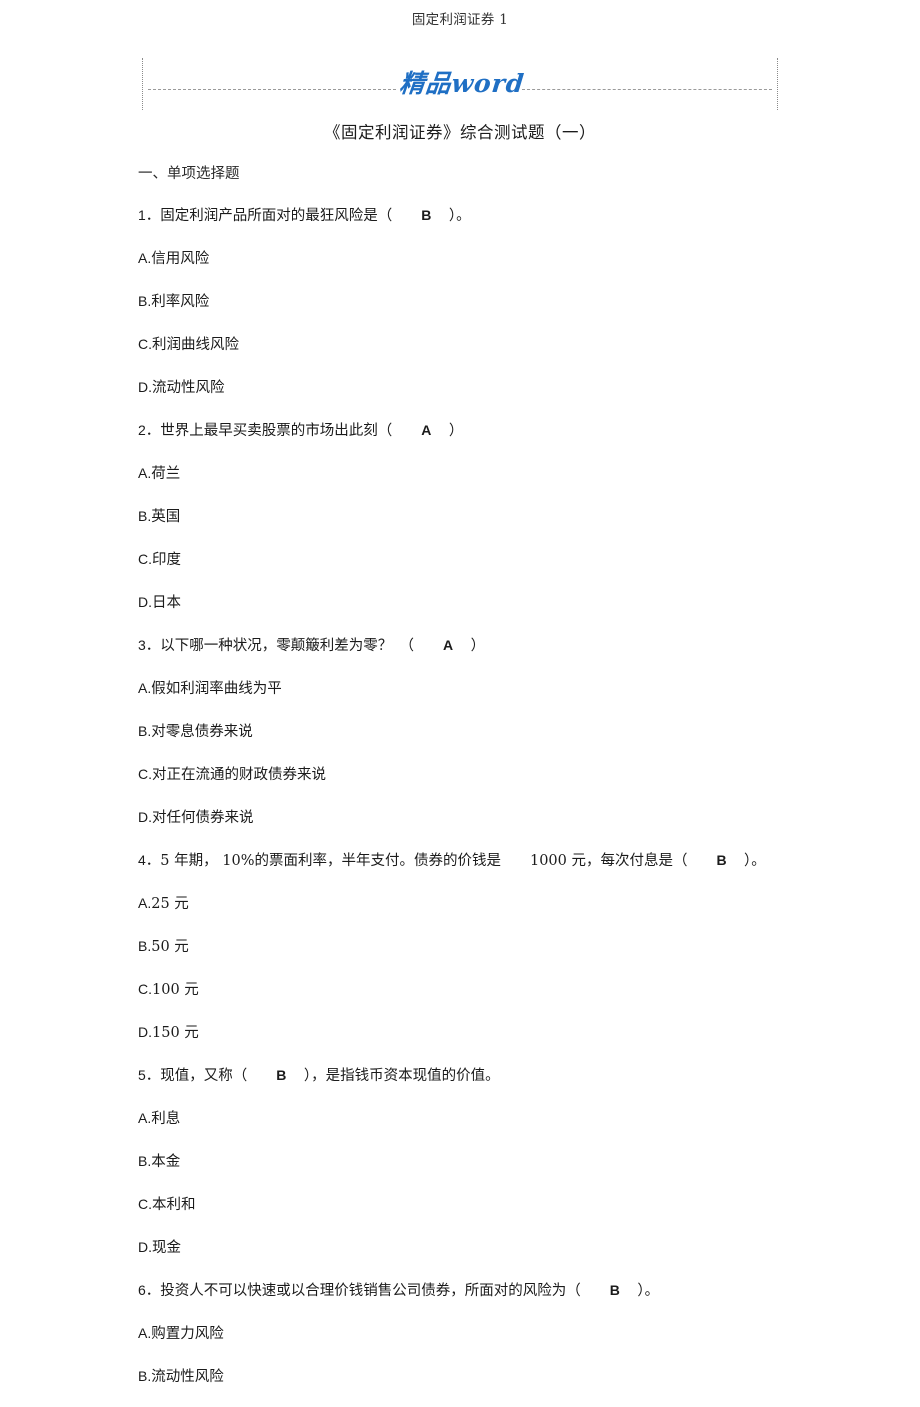 Image resolution: width=920 pixels, height=1407 pixels. What do you see at coordinates (363, 1291) in the screenshot?
I see `question-text-before-blank: ．投资人不可以快速或以合理价钱销售公司债券，所面对的风险为（` at bounding box center [363, 1291].